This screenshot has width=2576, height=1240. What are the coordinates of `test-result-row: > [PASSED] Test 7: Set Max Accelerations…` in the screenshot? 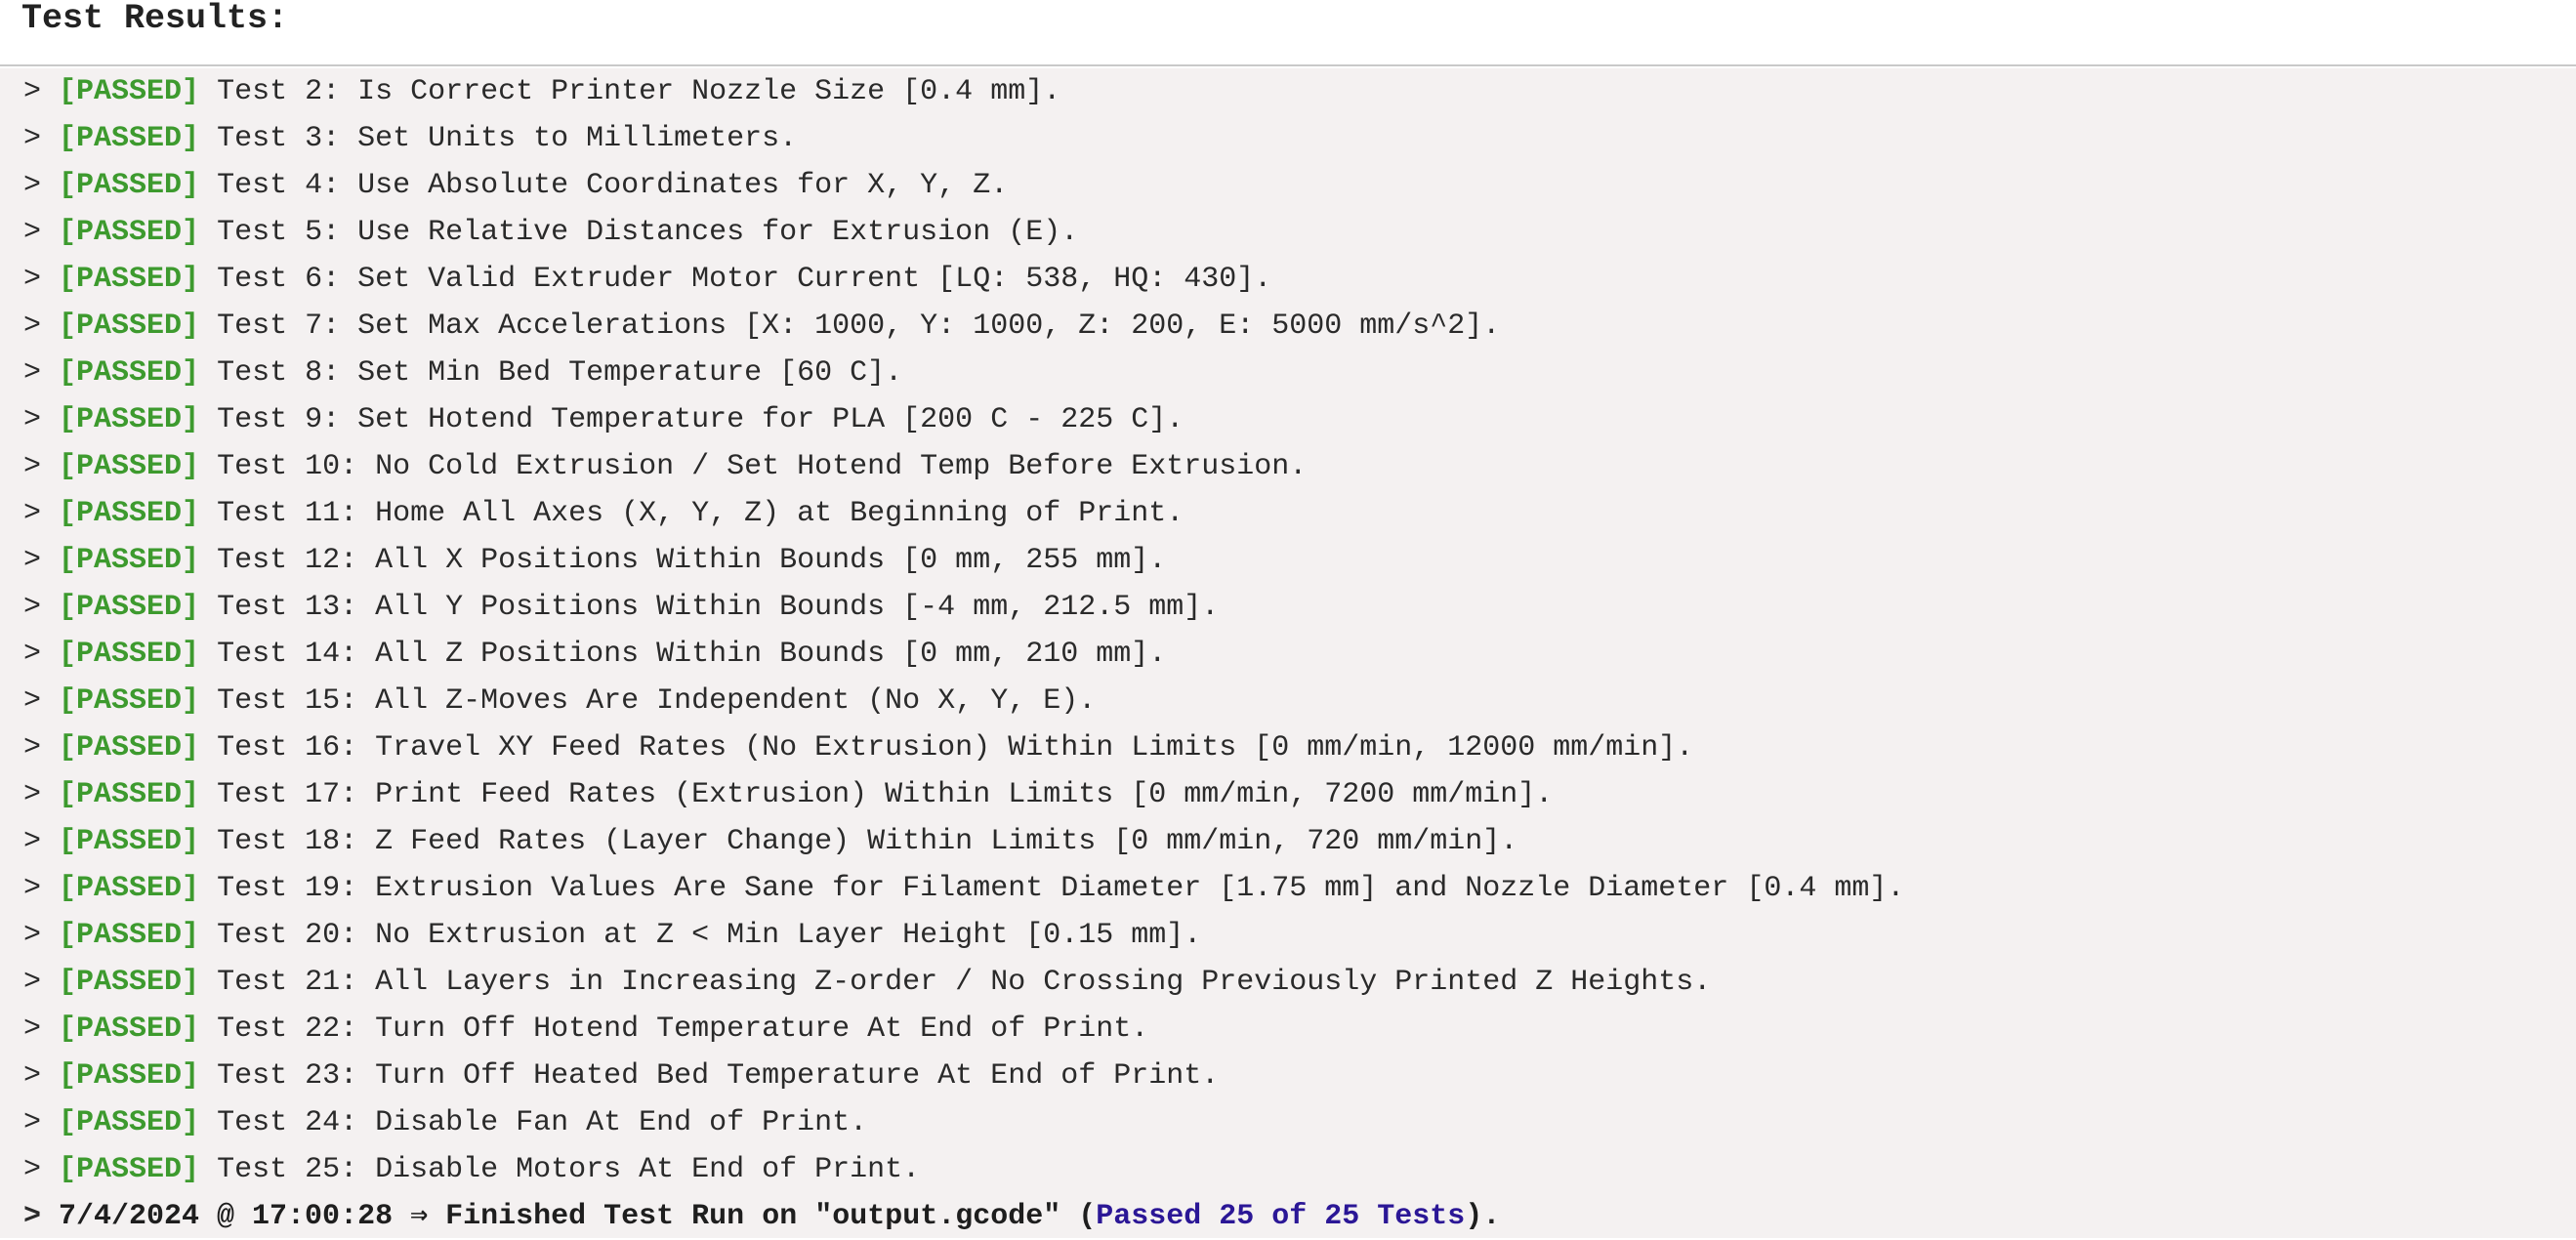 It's located at (1288, 326).